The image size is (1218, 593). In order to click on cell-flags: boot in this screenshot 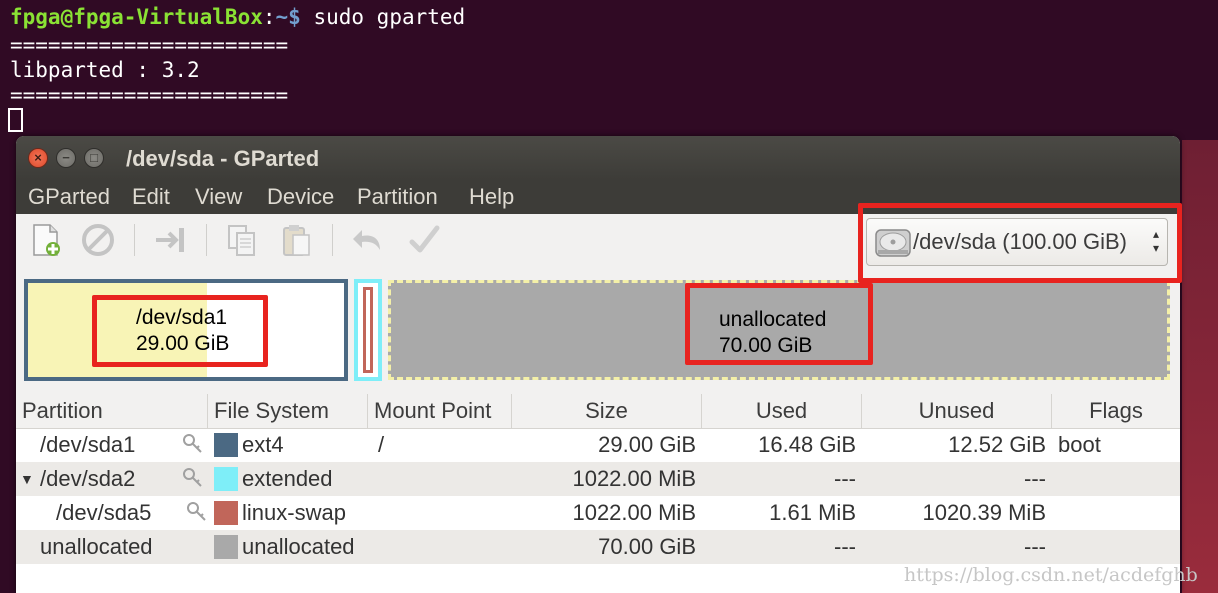, I will do `click(1079, 444)`.